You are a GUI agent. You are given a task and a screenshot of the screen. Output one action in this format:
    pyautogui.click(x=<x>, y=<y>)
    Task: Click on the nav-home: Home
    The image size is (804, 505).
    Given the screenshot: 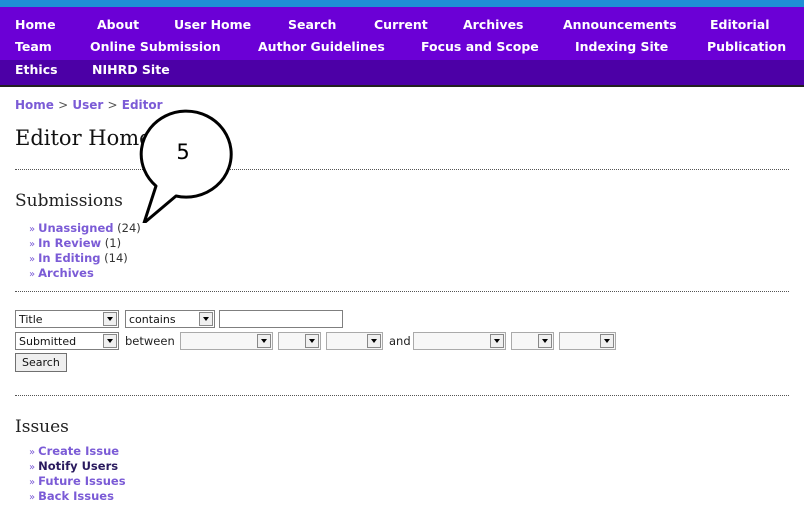 What is the action you would take?
    pyautogui.click(x=35, y=25)
    